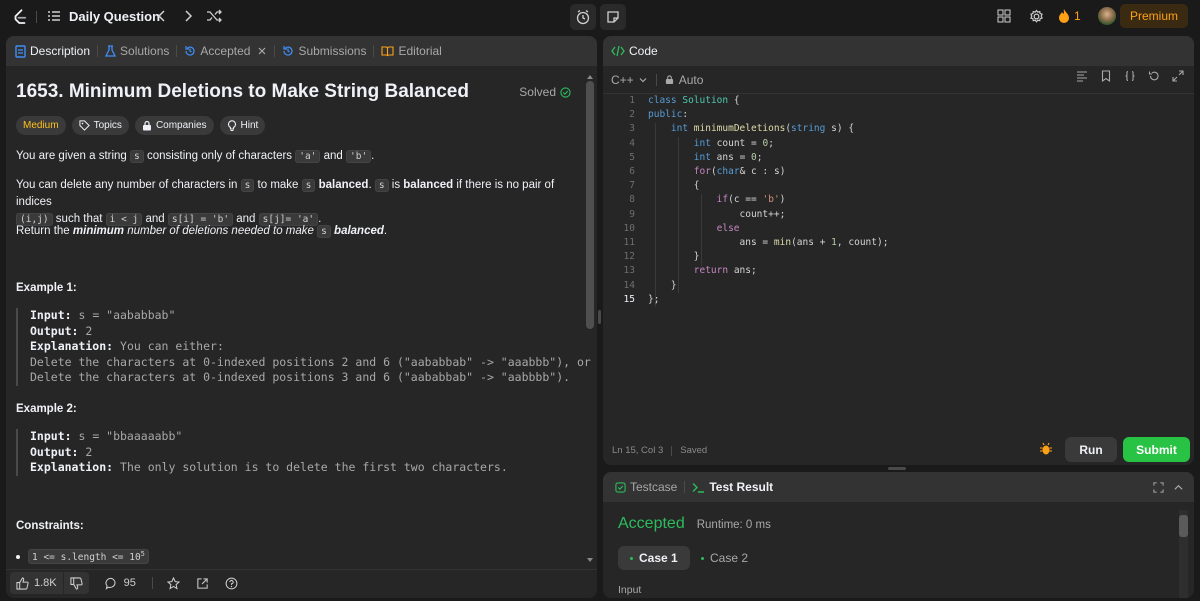 This screenshot has height=601, width=1200. Describe the element at coordinates (746, 144) in the screenshot. I see `code-line: 4 int count = 0;` at that location.